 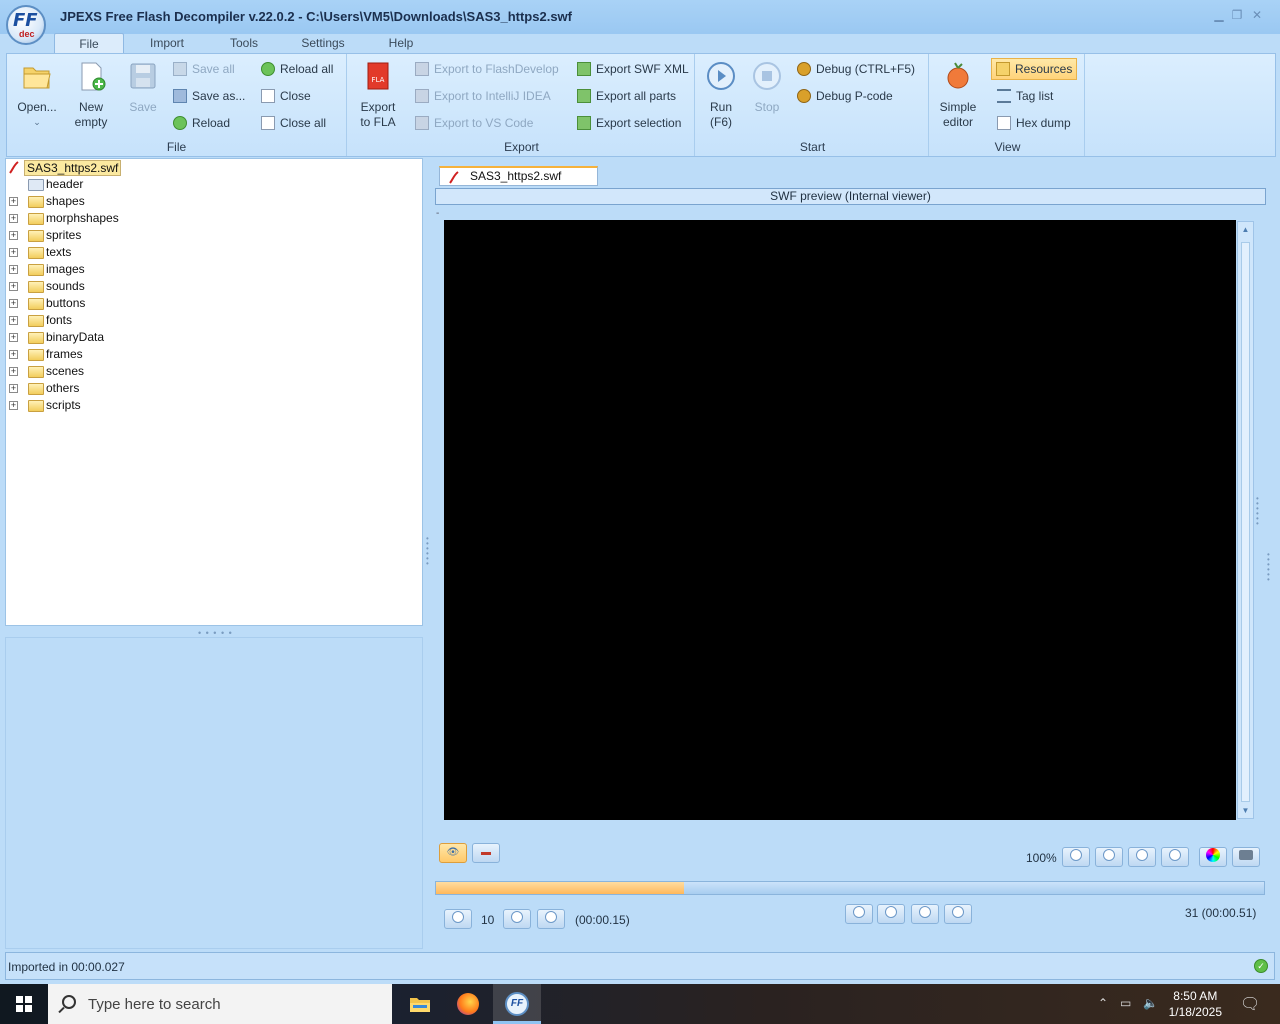 What do you see at coordinates (458, 919) in the screenshot?
I see `first-frame-button` at bounding box center [458, 919].